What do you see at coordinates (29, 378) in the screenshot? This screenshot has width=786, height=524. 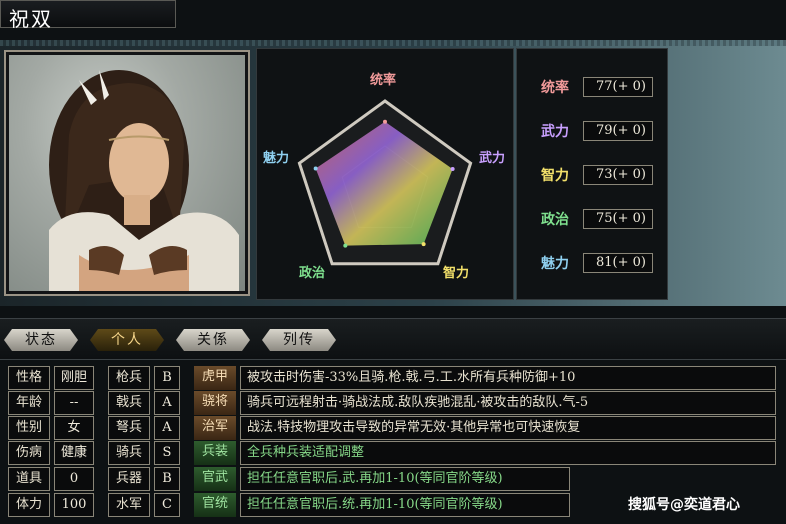 I see `personal-label: 性格` at bounding box center [29, 378].